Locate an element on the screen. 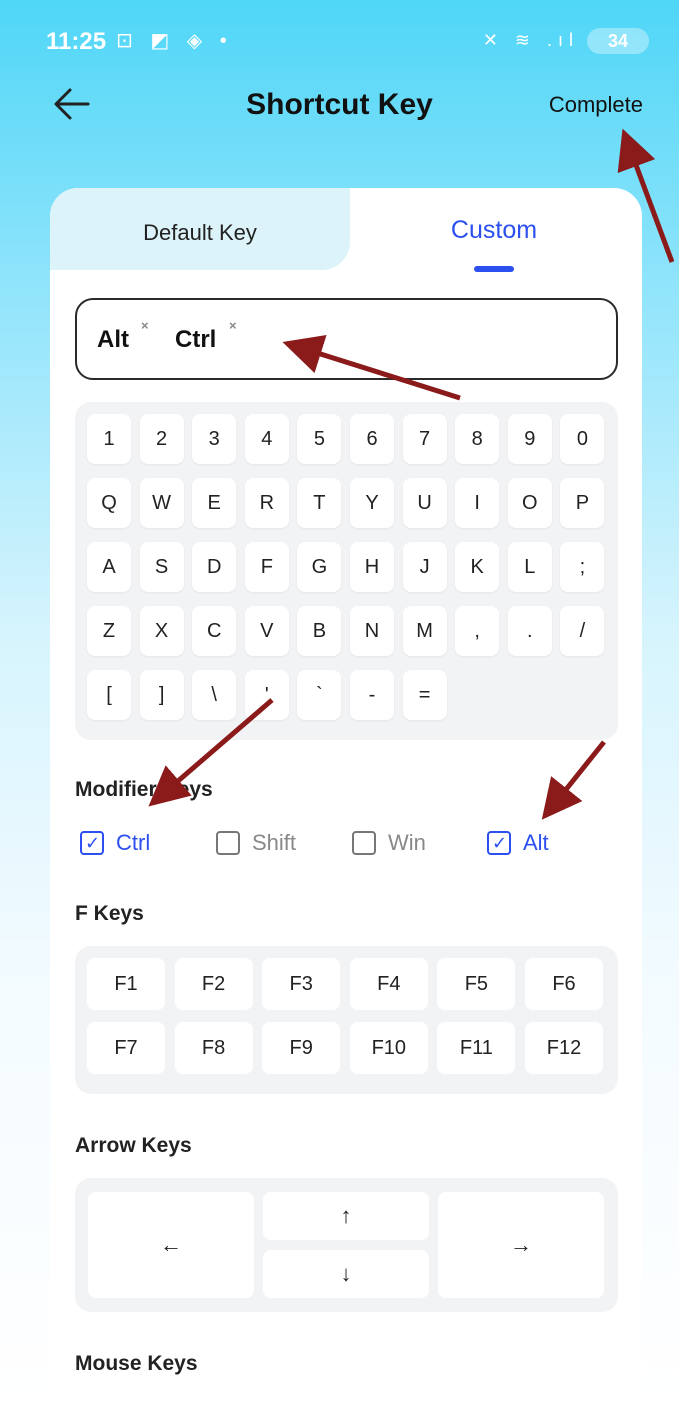 The image size is (679, 1406). key-row5-5: - is located at coordinates (372, 695).